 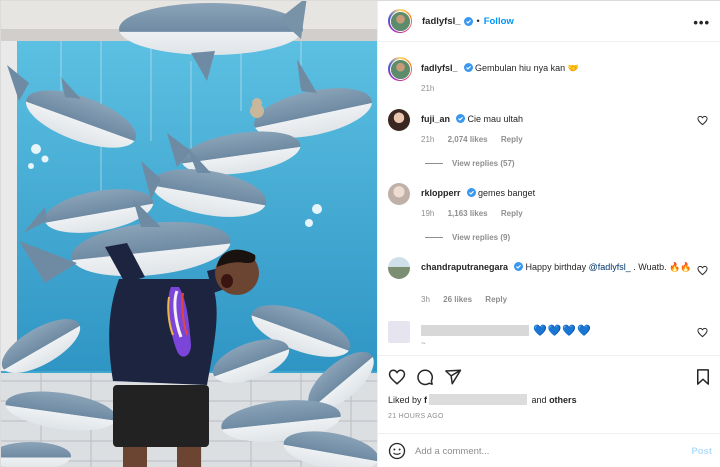 What do you see at coordinates (703, 377) in the screenshot?
I see `bookmark-icon` at bounding box center [703, 377].